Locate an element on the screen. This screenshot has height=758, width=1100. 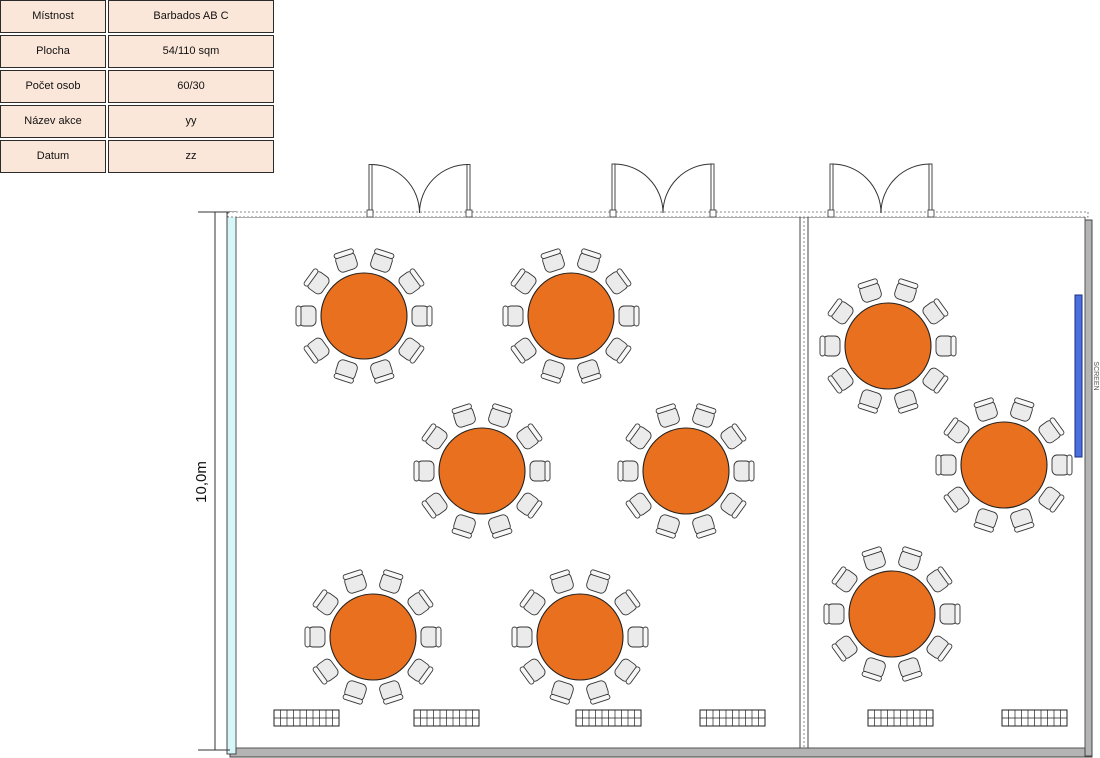
dimension-marker: 10,0m is located at coordinates (211, 481).